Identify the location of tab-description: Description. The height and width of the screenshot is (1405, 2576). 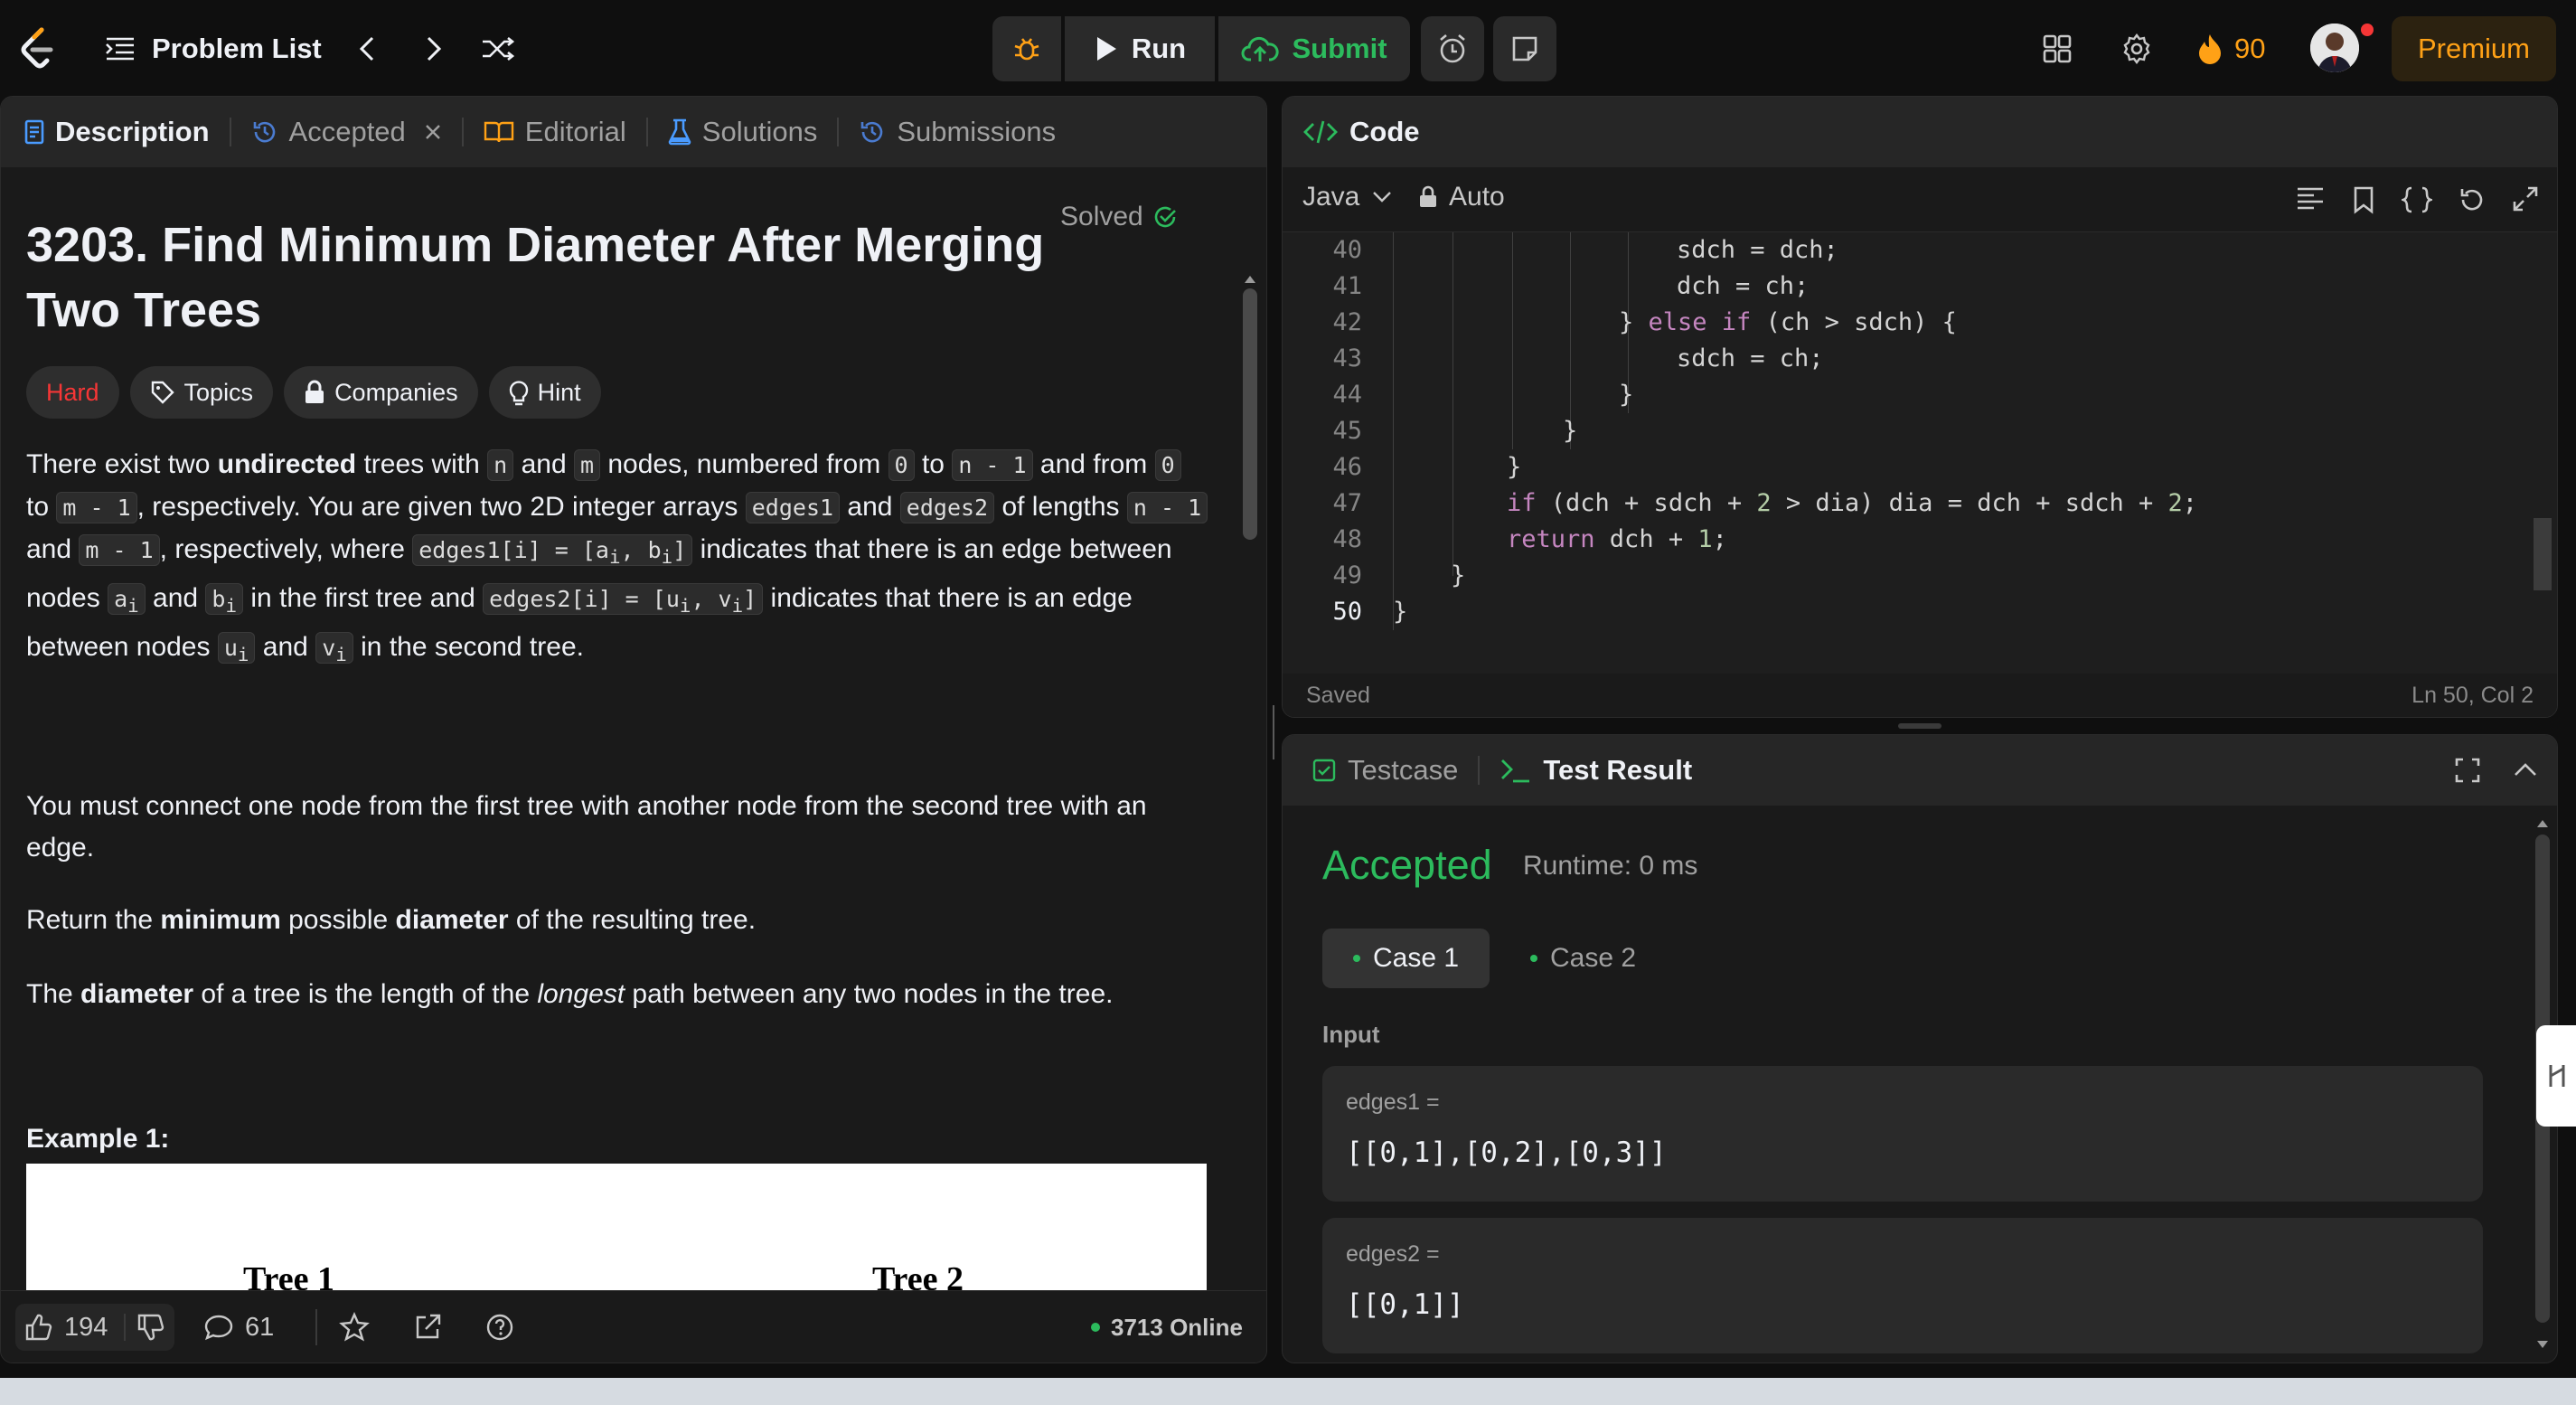
(117, 132).